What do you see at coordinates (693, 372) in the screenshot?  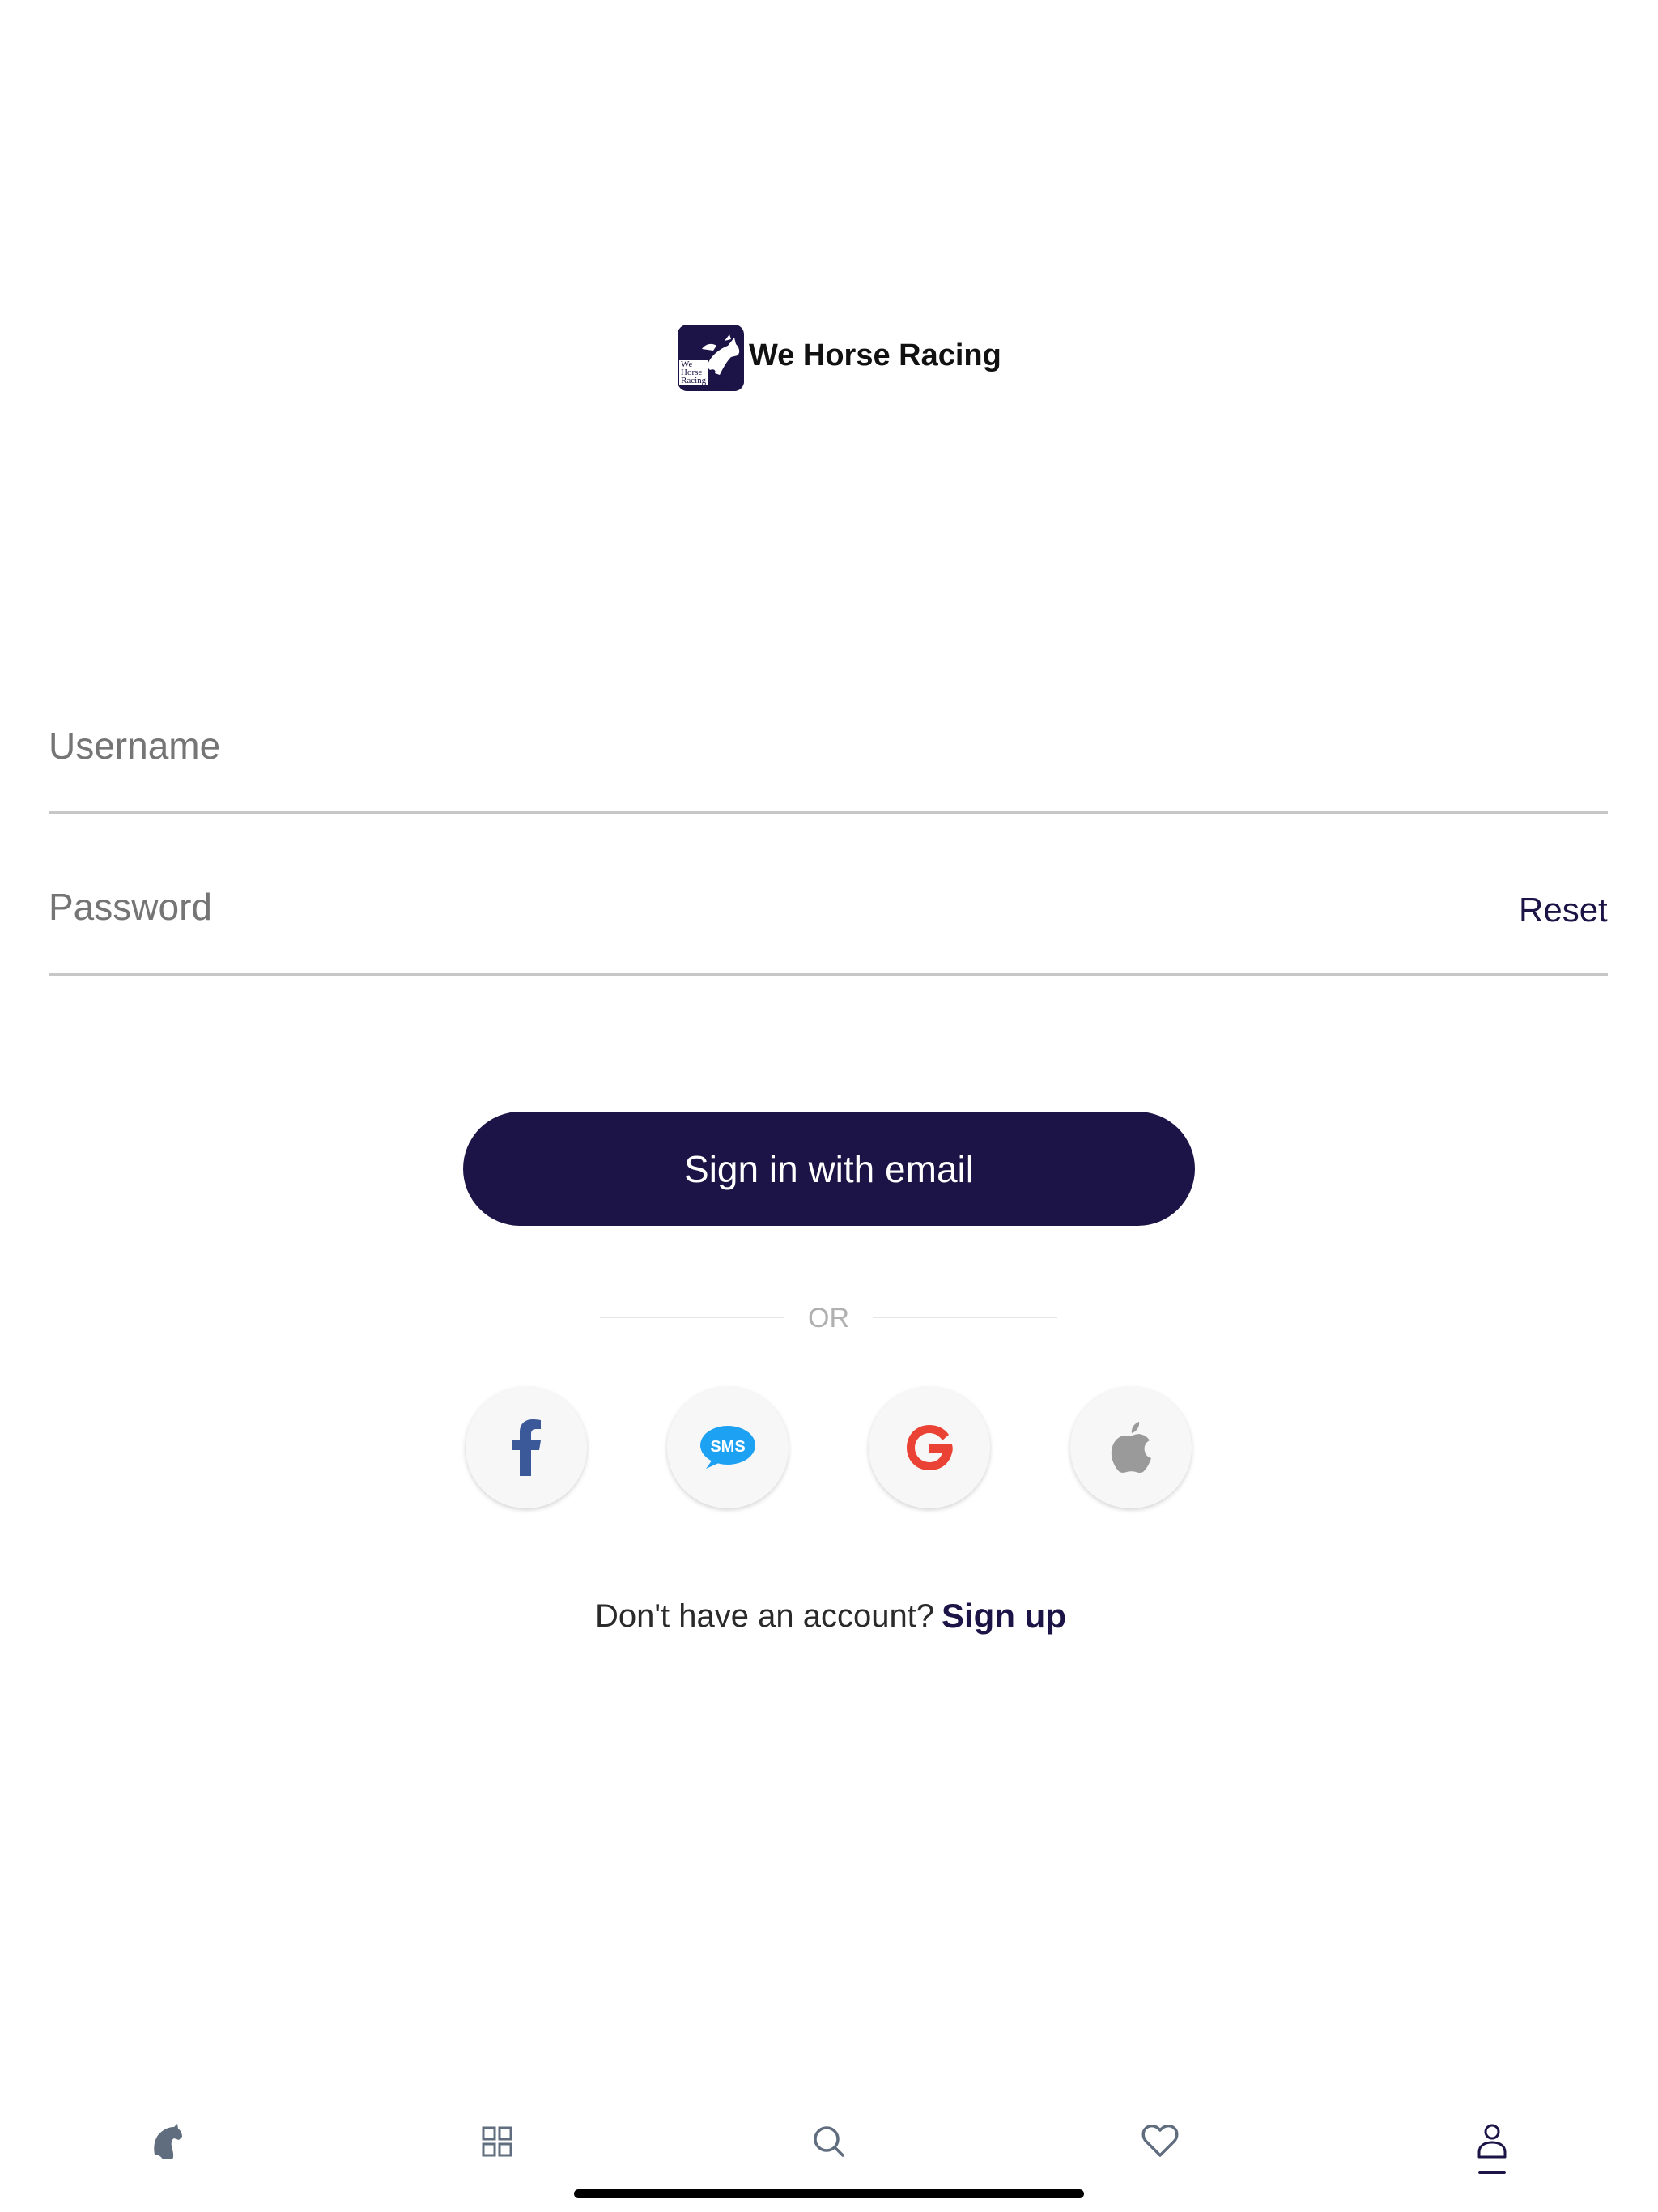 I see `logo-small-text: We Horse Racing` at bounding box center [693, 372].